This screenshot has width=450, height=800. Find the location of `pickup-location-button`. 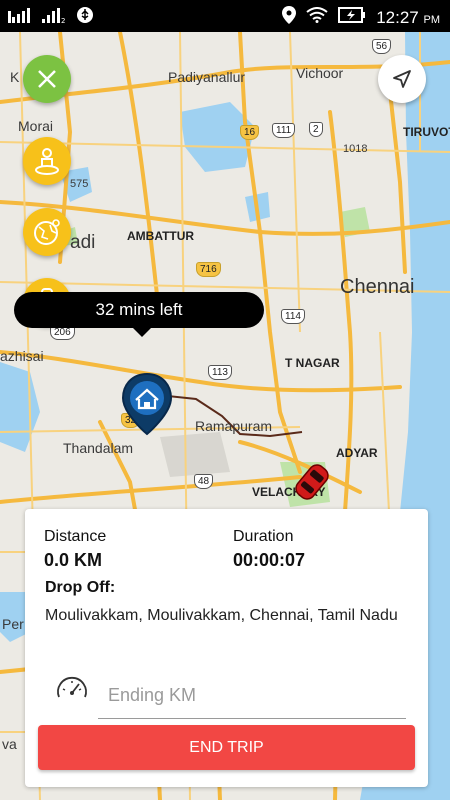

pickup-location-button is located at coordinates (47, 161).